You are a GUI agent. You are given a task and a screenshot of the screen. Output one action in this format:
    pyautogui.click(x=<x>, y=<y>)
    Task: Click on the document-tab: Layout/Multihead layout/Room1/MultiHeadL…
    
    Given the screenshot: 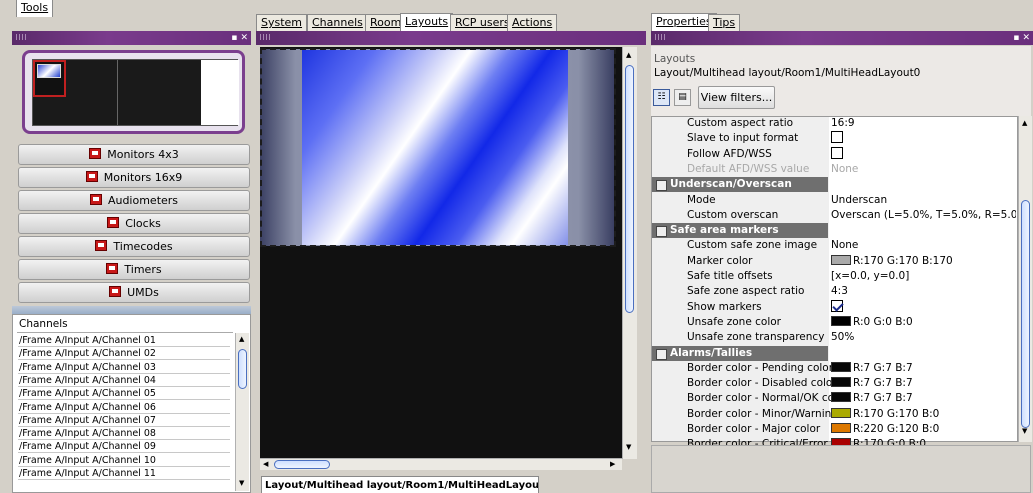 What is the action you would take?
    pyautogui.click(x=400, y=484)
    